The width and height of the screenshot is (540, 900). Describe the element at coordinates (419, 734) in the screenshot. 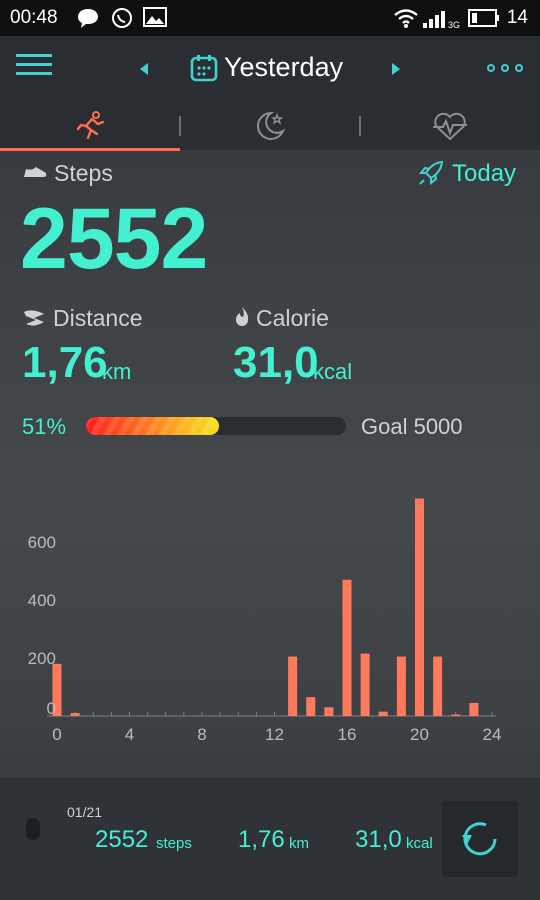

I see `x-tick-label: 20` at that location.